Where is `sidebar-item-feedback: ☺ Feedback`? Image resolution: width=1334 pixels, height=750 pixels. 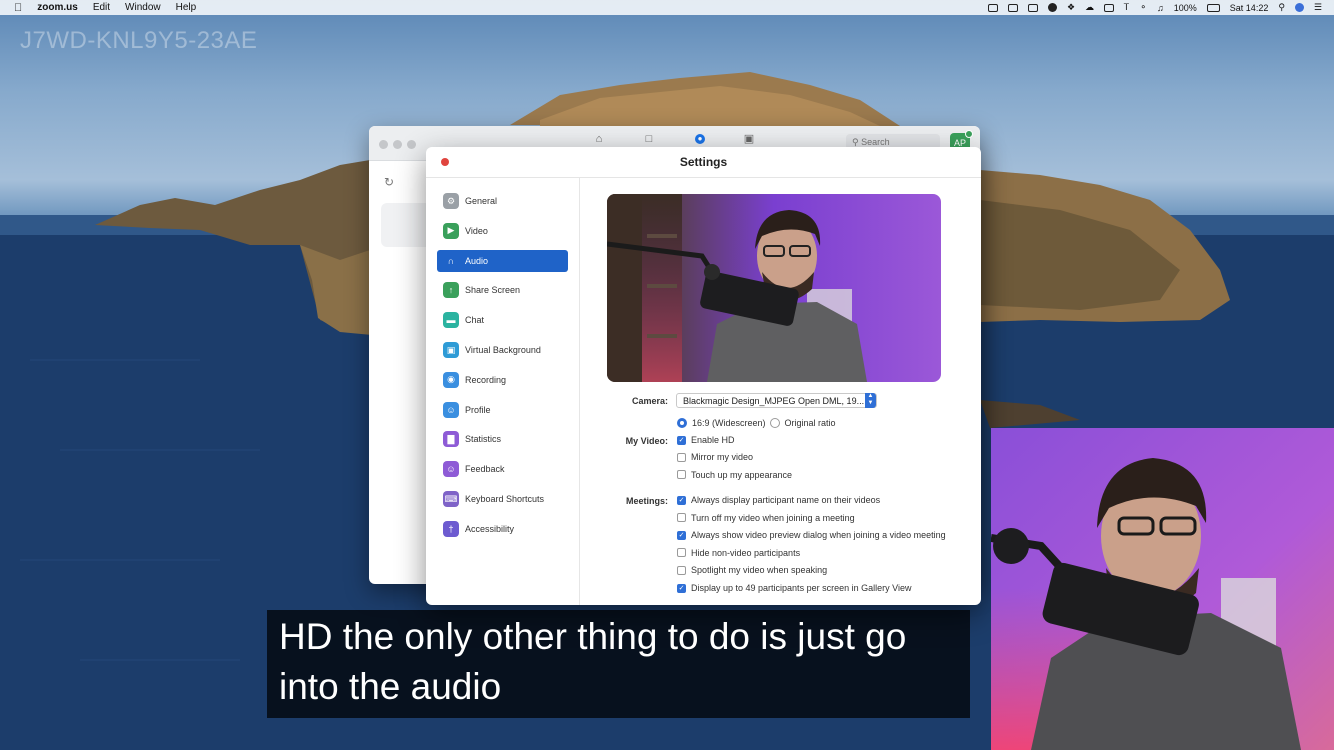
sidebar-item-feedback: ☺ Feedback is located at coordinates (502, 469).